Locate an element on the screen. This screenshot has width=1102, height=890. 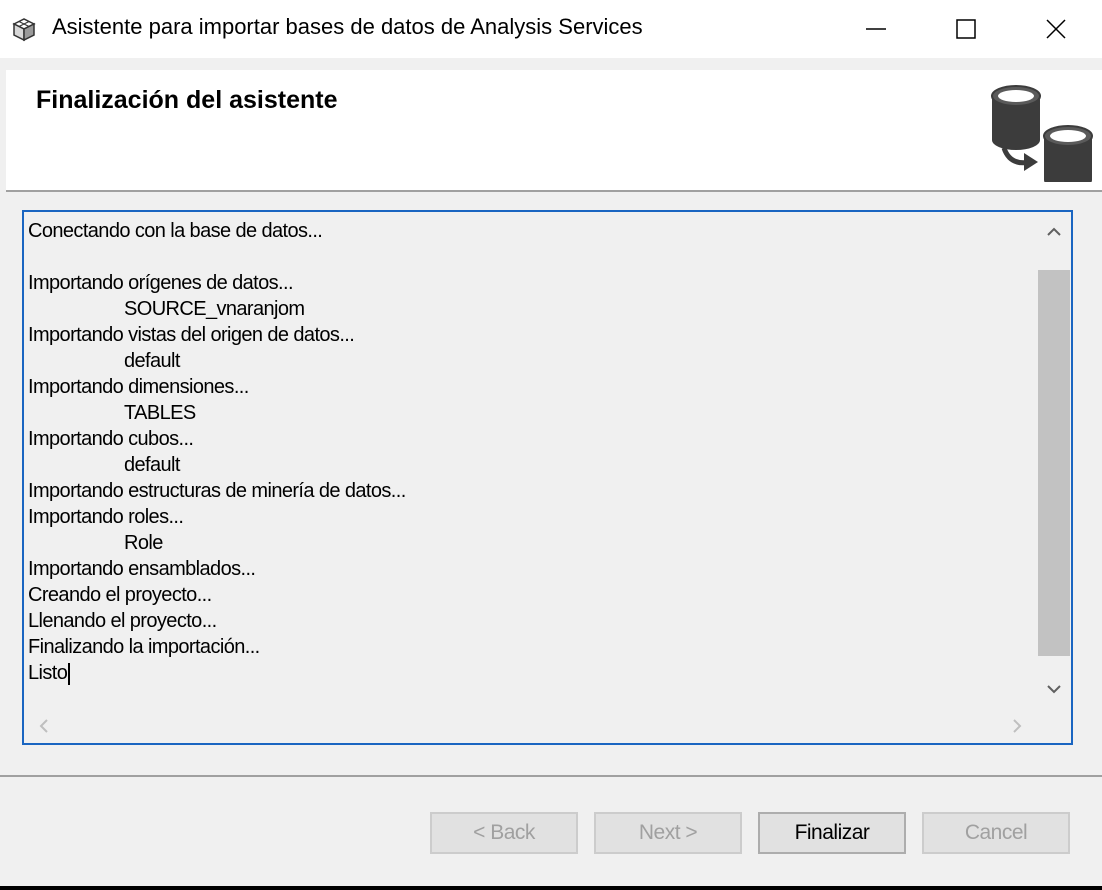
maximize-icon is located at coordinates (966, 29).